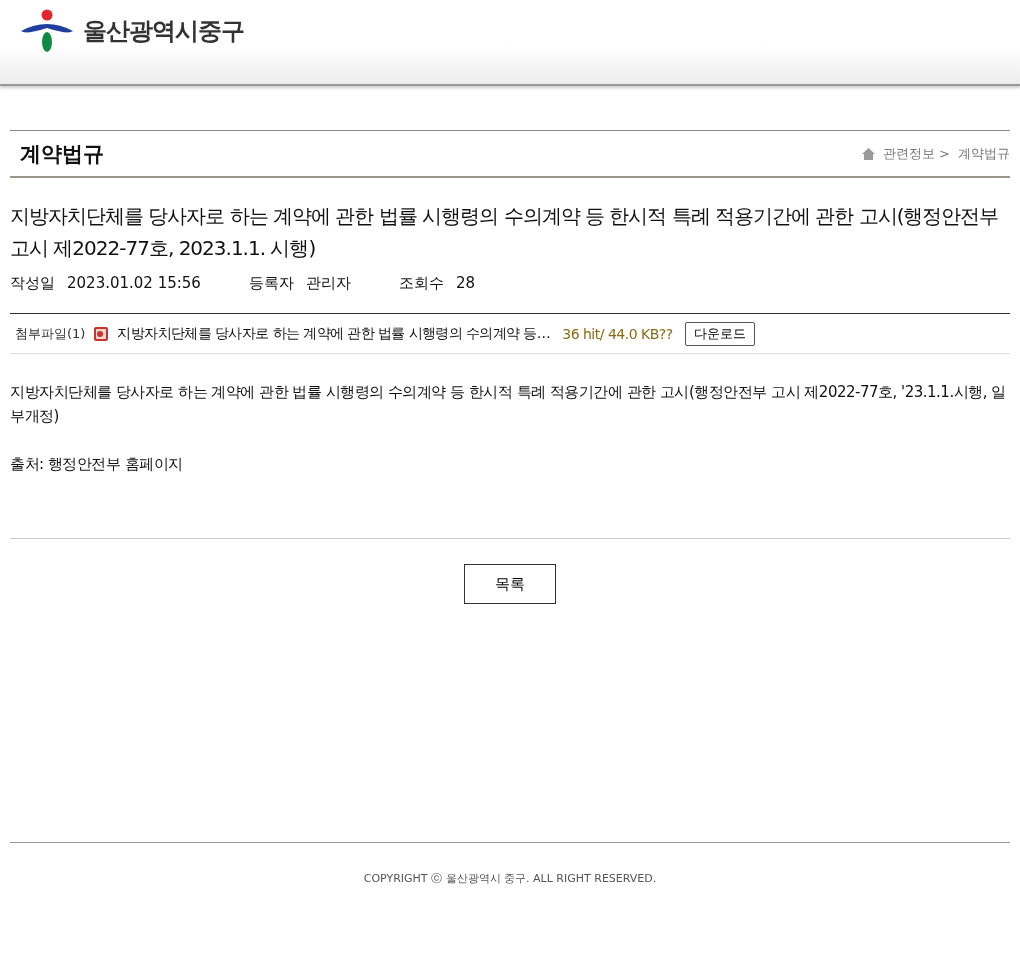 The height and width of the screenshot is (954, 1020). Describe the element at coordinates (916, 153) in the screenshot. I see `breadcrumb-link: 관련정보 >` at that location.